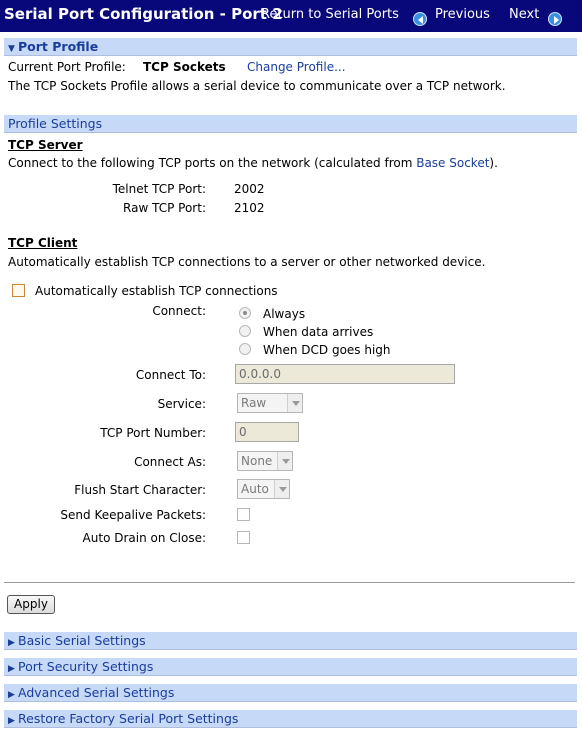  Describe the element at coordinates (254, 403) in the screenshot. I see `service-select-value: Raw` at that location.